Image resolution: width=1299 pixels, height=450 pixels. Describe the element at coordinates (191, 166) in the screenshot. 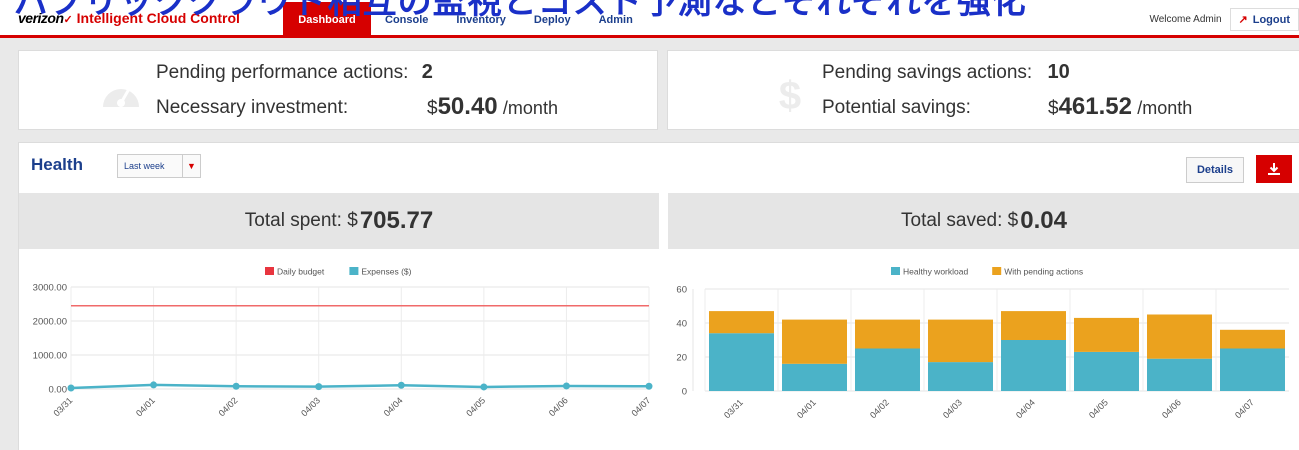

I see `chevron-down-icon: ▼` at that location.